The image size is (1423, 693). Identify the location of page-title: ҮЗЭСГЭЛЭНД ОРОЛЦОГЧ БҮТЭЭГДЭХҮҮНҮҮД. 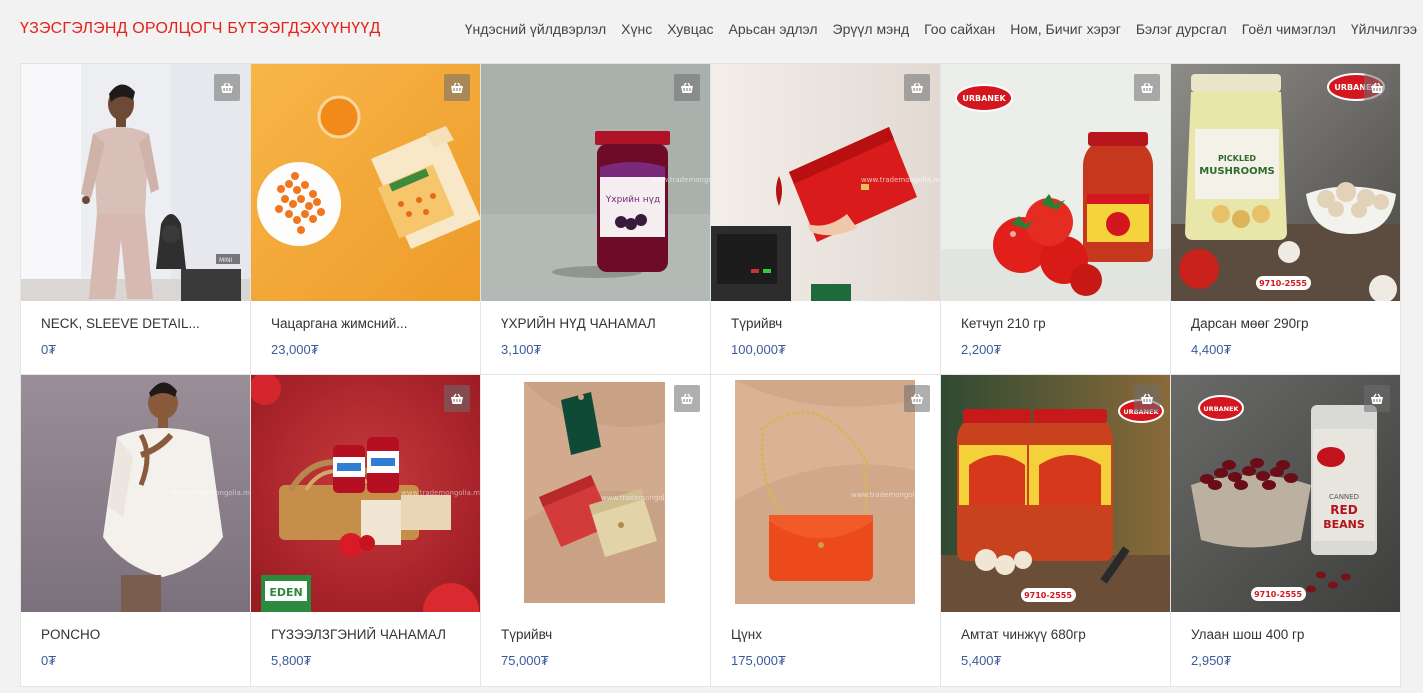
(200, 28).